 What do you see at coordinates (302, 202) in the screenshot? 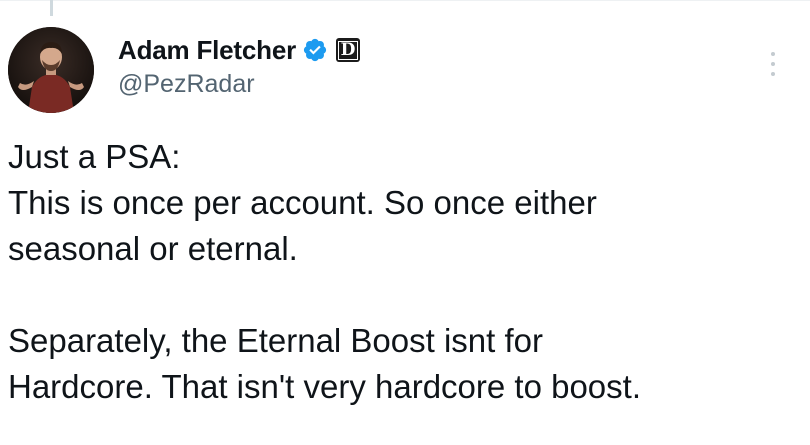
I see `tweet-text-line: This is once per account. So once either` at bounding box center [302, 202].